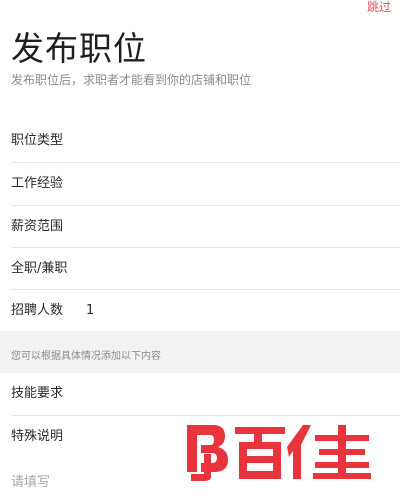 This screenshot has width=400, height=498. Describe the element at coordinates (200, 227) in the screenshot. I see `salary-range-row: 薪资范围` at that location.